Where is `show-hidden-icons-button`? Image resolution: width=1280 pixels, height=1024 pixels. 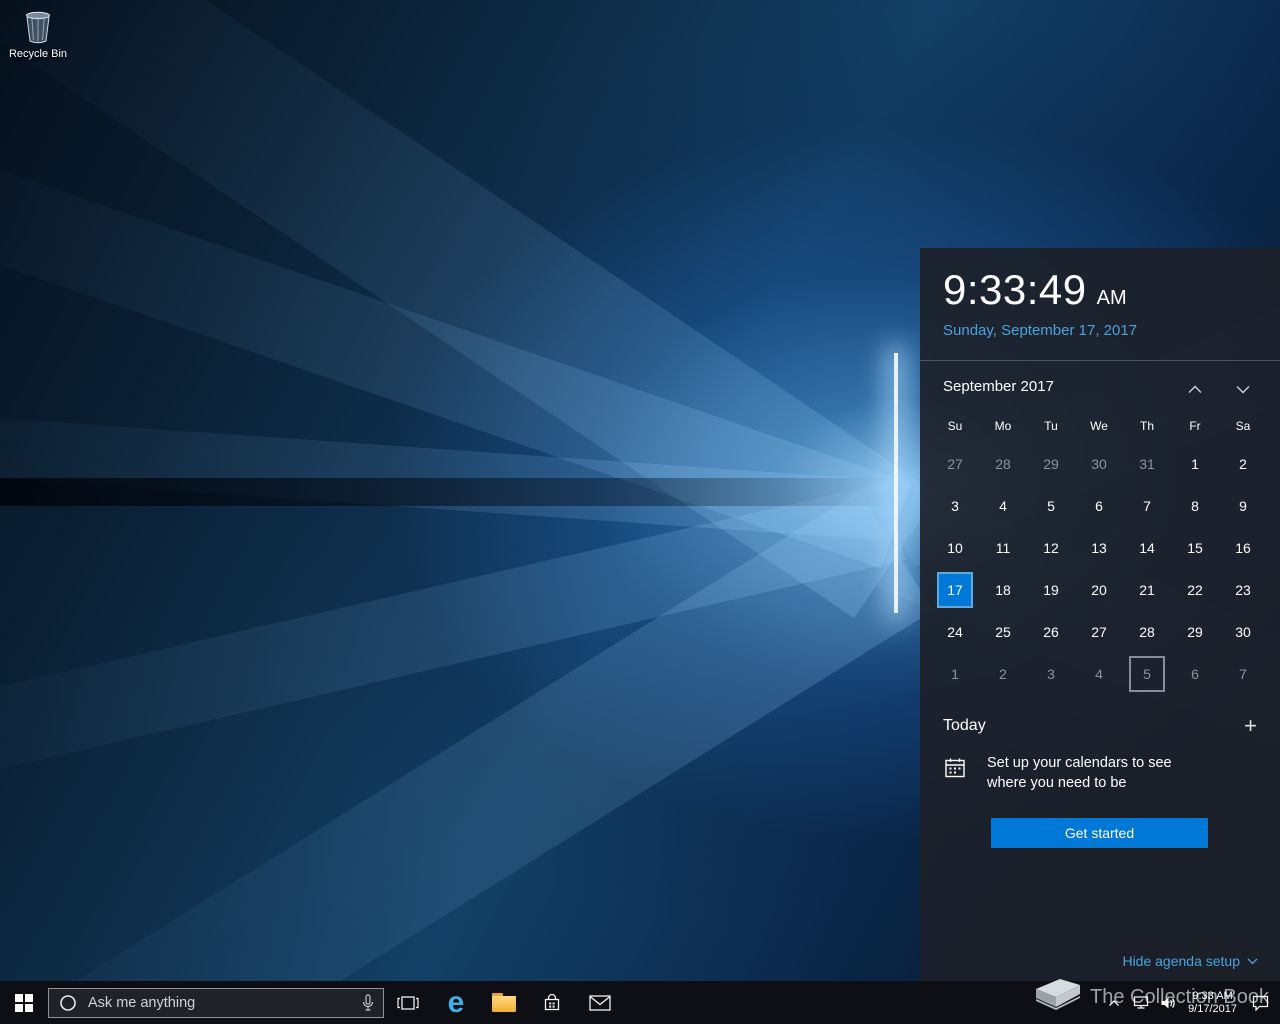 show-hidden-icons-button is located at coordinates (1113, 1002).